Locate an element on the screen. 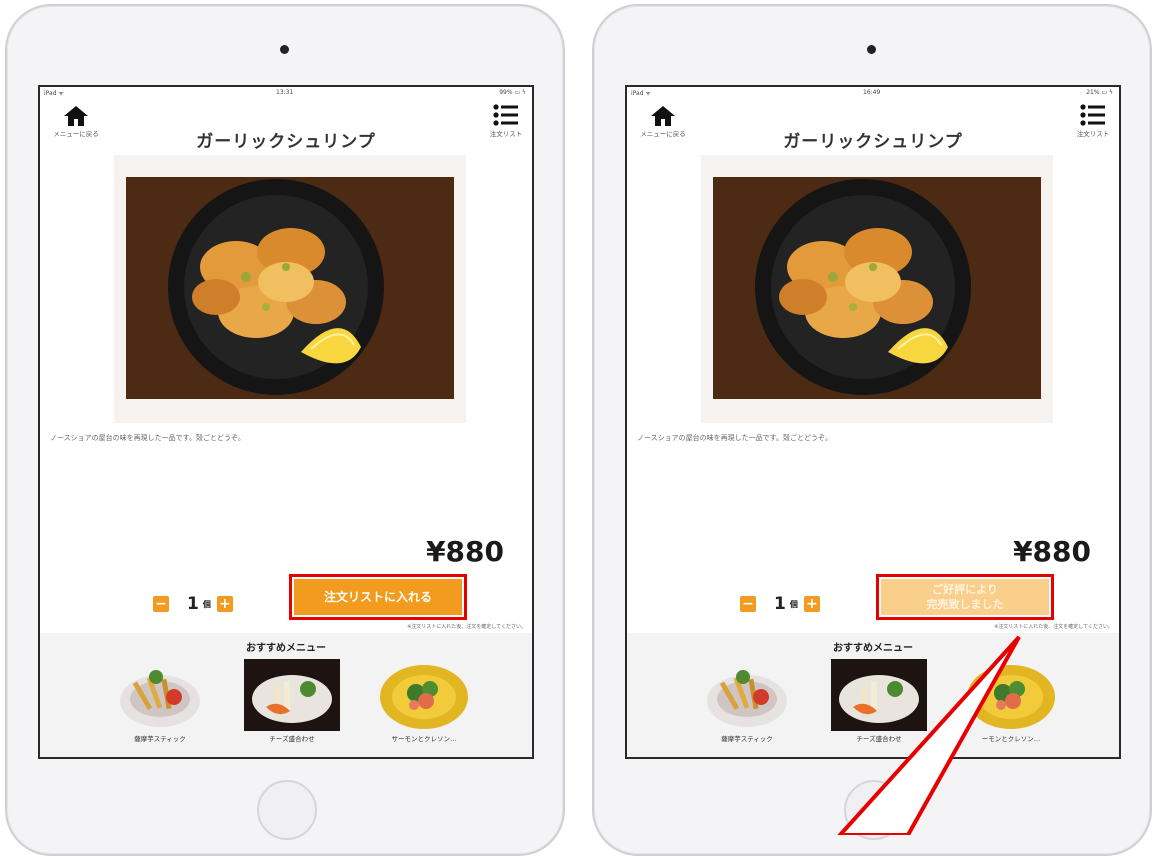  sold-out-button: ご好評により 完売致しました is located at coordinates (965, 597).